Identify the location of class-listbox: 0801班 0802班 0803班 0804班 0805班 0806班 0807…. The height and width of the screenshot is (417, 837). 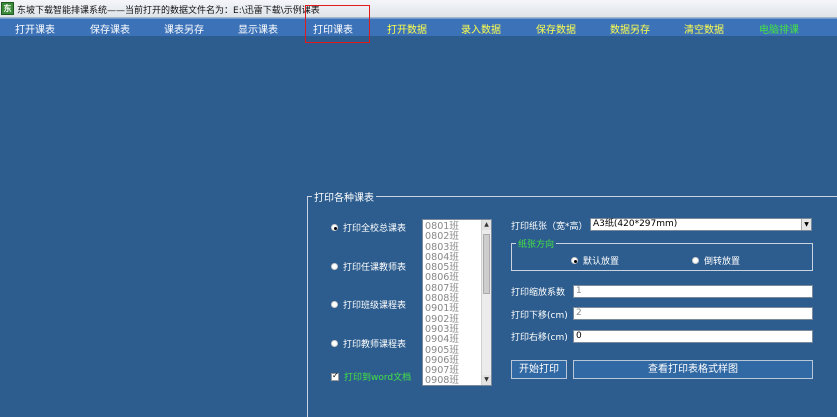
(457, 302).